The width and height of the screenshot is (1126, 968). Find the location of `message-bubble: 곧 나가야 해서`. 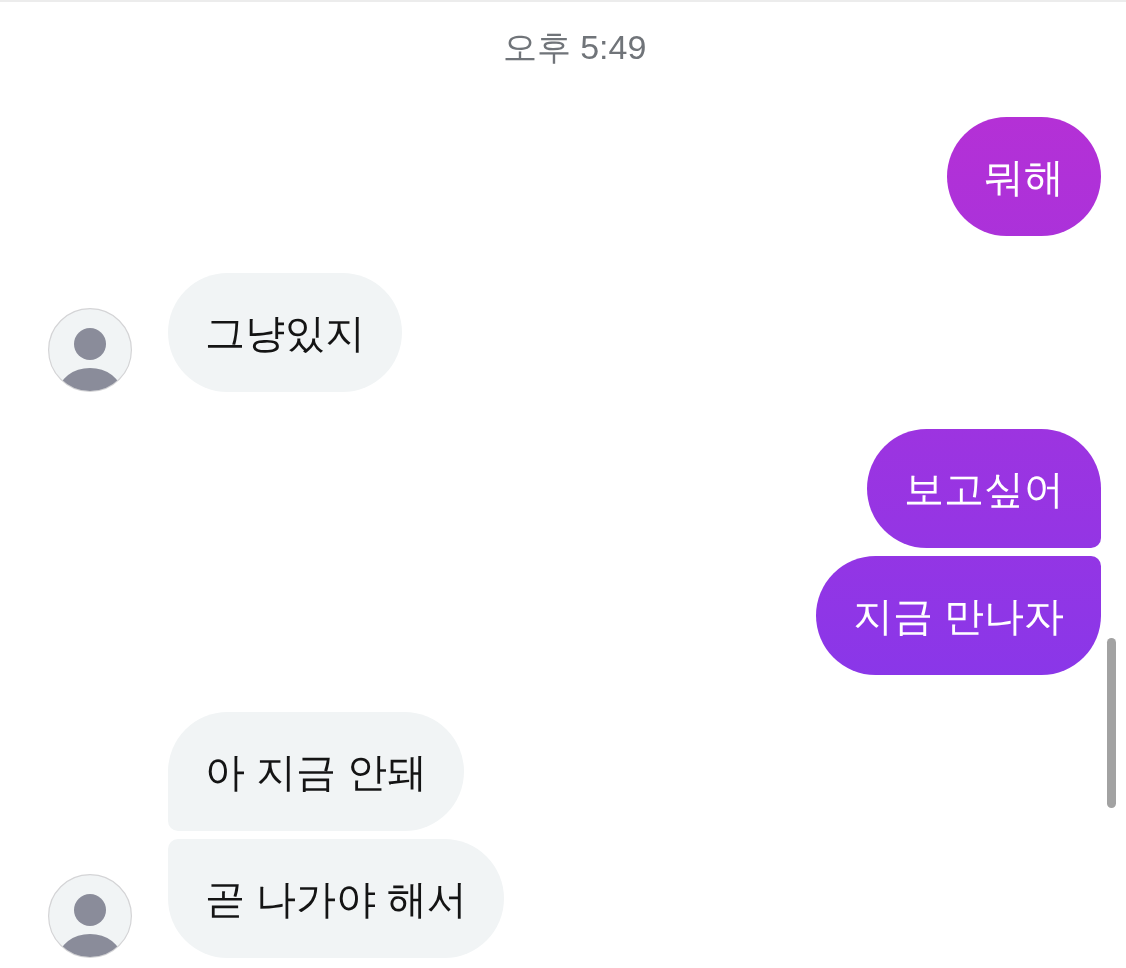

message-bubble: 곧 나가야 해서 is located at coordinates (336, 898).